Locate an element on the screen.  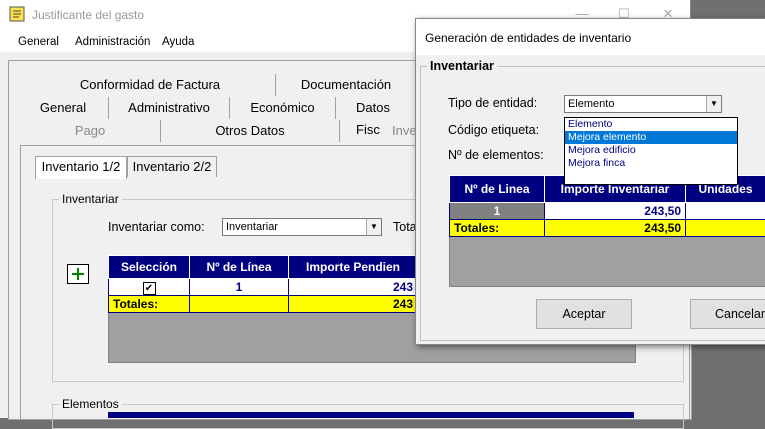
dialog-title: Generación de entidades de inventario is located at coordinates (528, 38).